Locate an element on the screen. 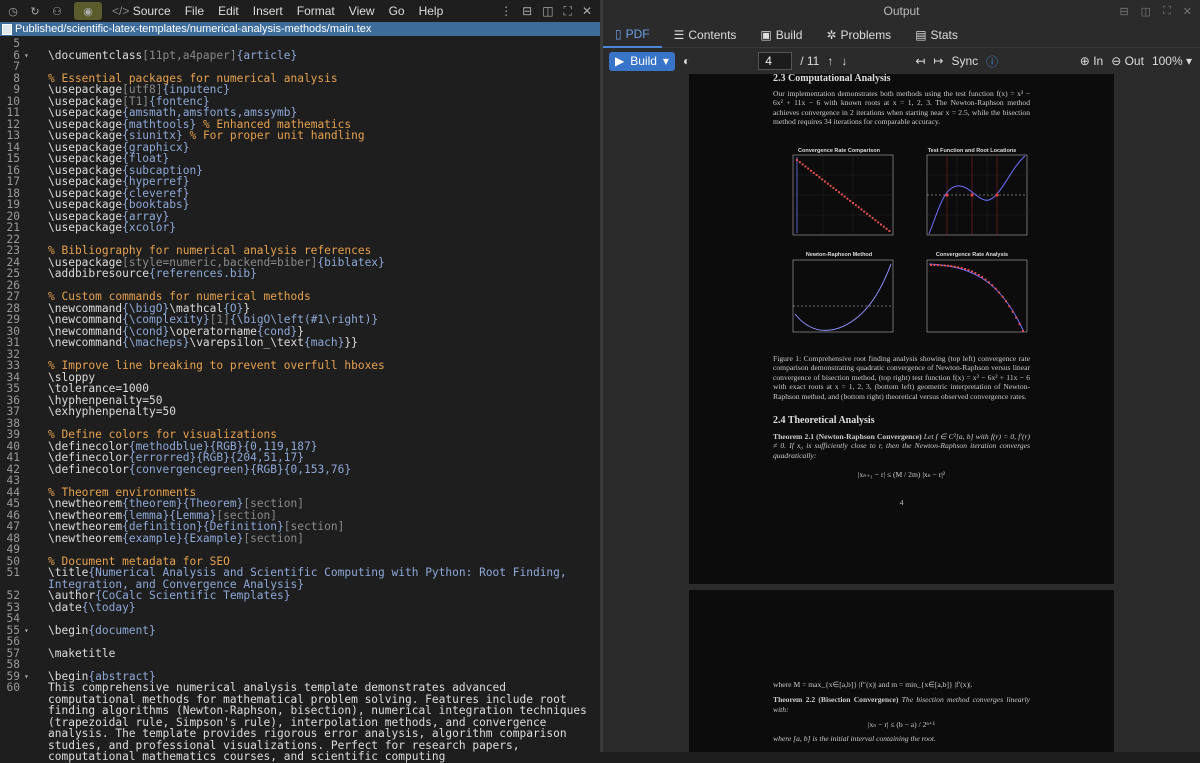  zoom-in-button: ⊕ In is located at coordinates (1091, 61).